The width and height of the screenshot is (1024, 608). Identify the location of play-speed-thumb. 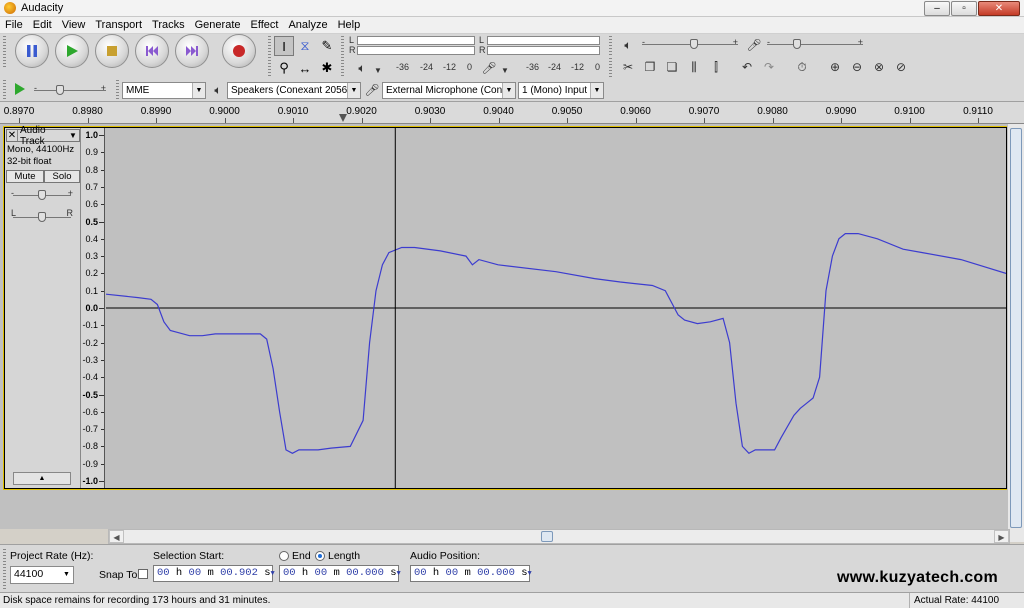
(60, 90).